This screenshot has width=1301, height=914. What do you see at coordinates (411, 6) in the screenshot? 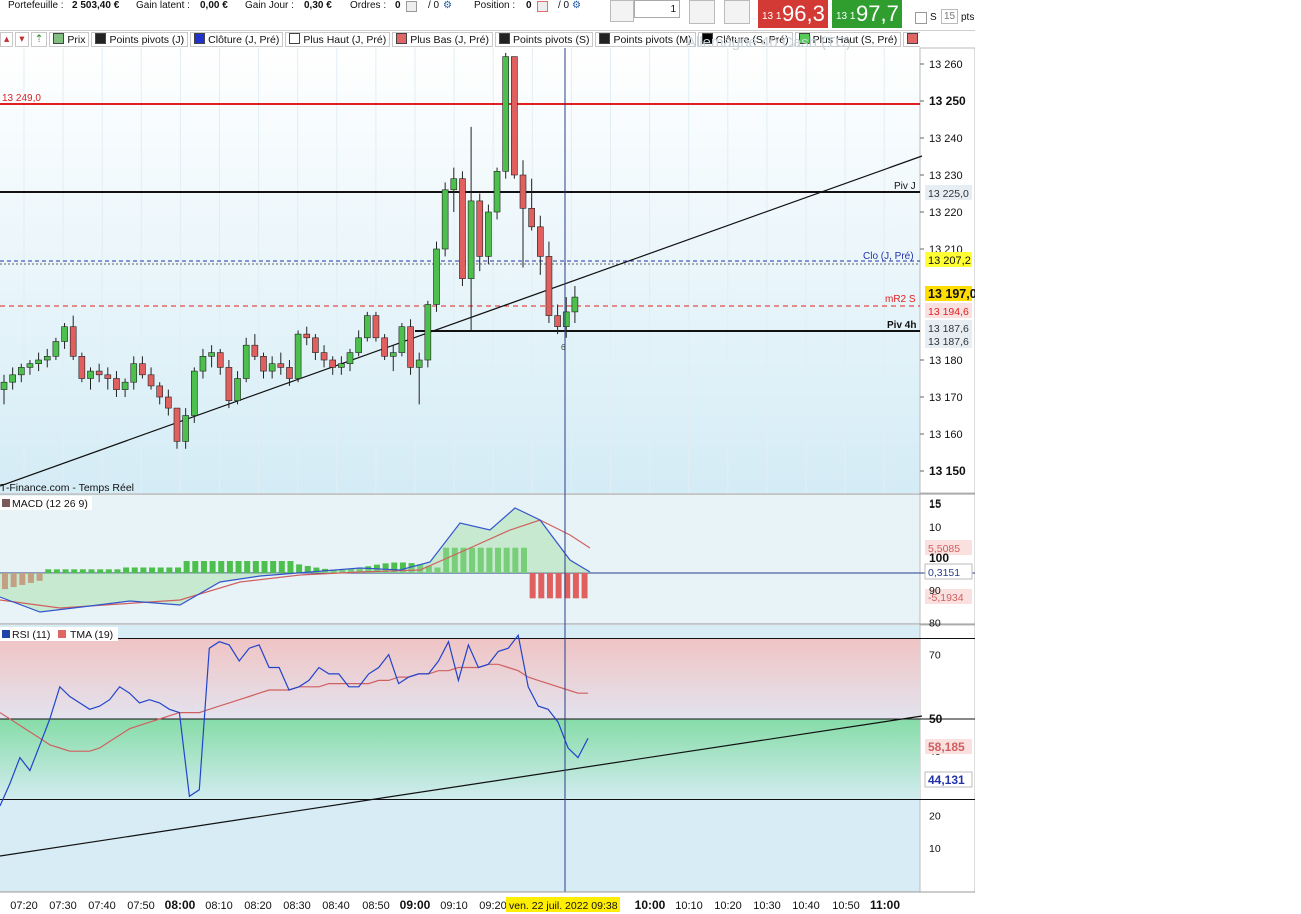
I see `orders-icon` at bounding box center [411, 6].